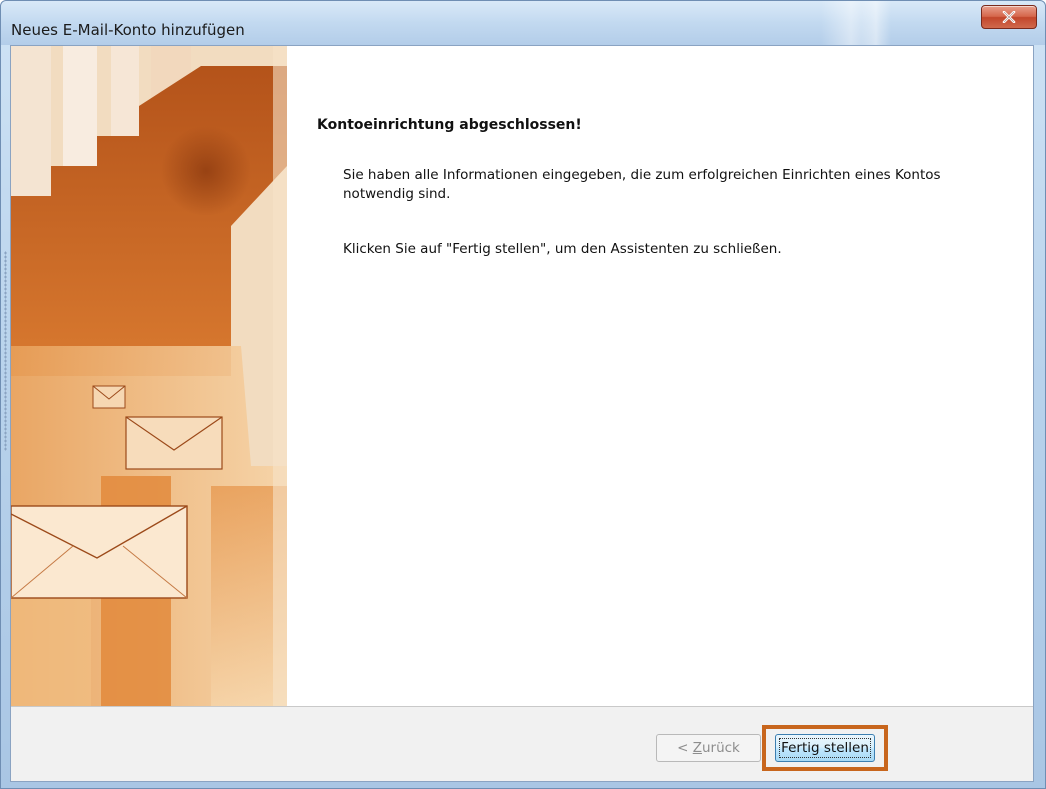 This screenshot has height=789, width=1046. What do you see at coordinates (720, 748) in the screenshot?
I see `back-button-label: urück` at bounding box center [720, 748].